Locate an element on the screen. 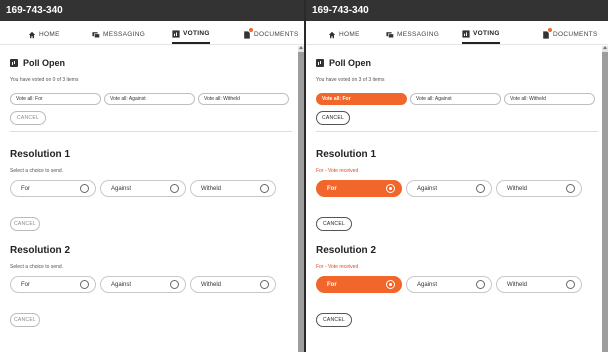  poll-header: Poll Open is located at coordinates (460, 63).